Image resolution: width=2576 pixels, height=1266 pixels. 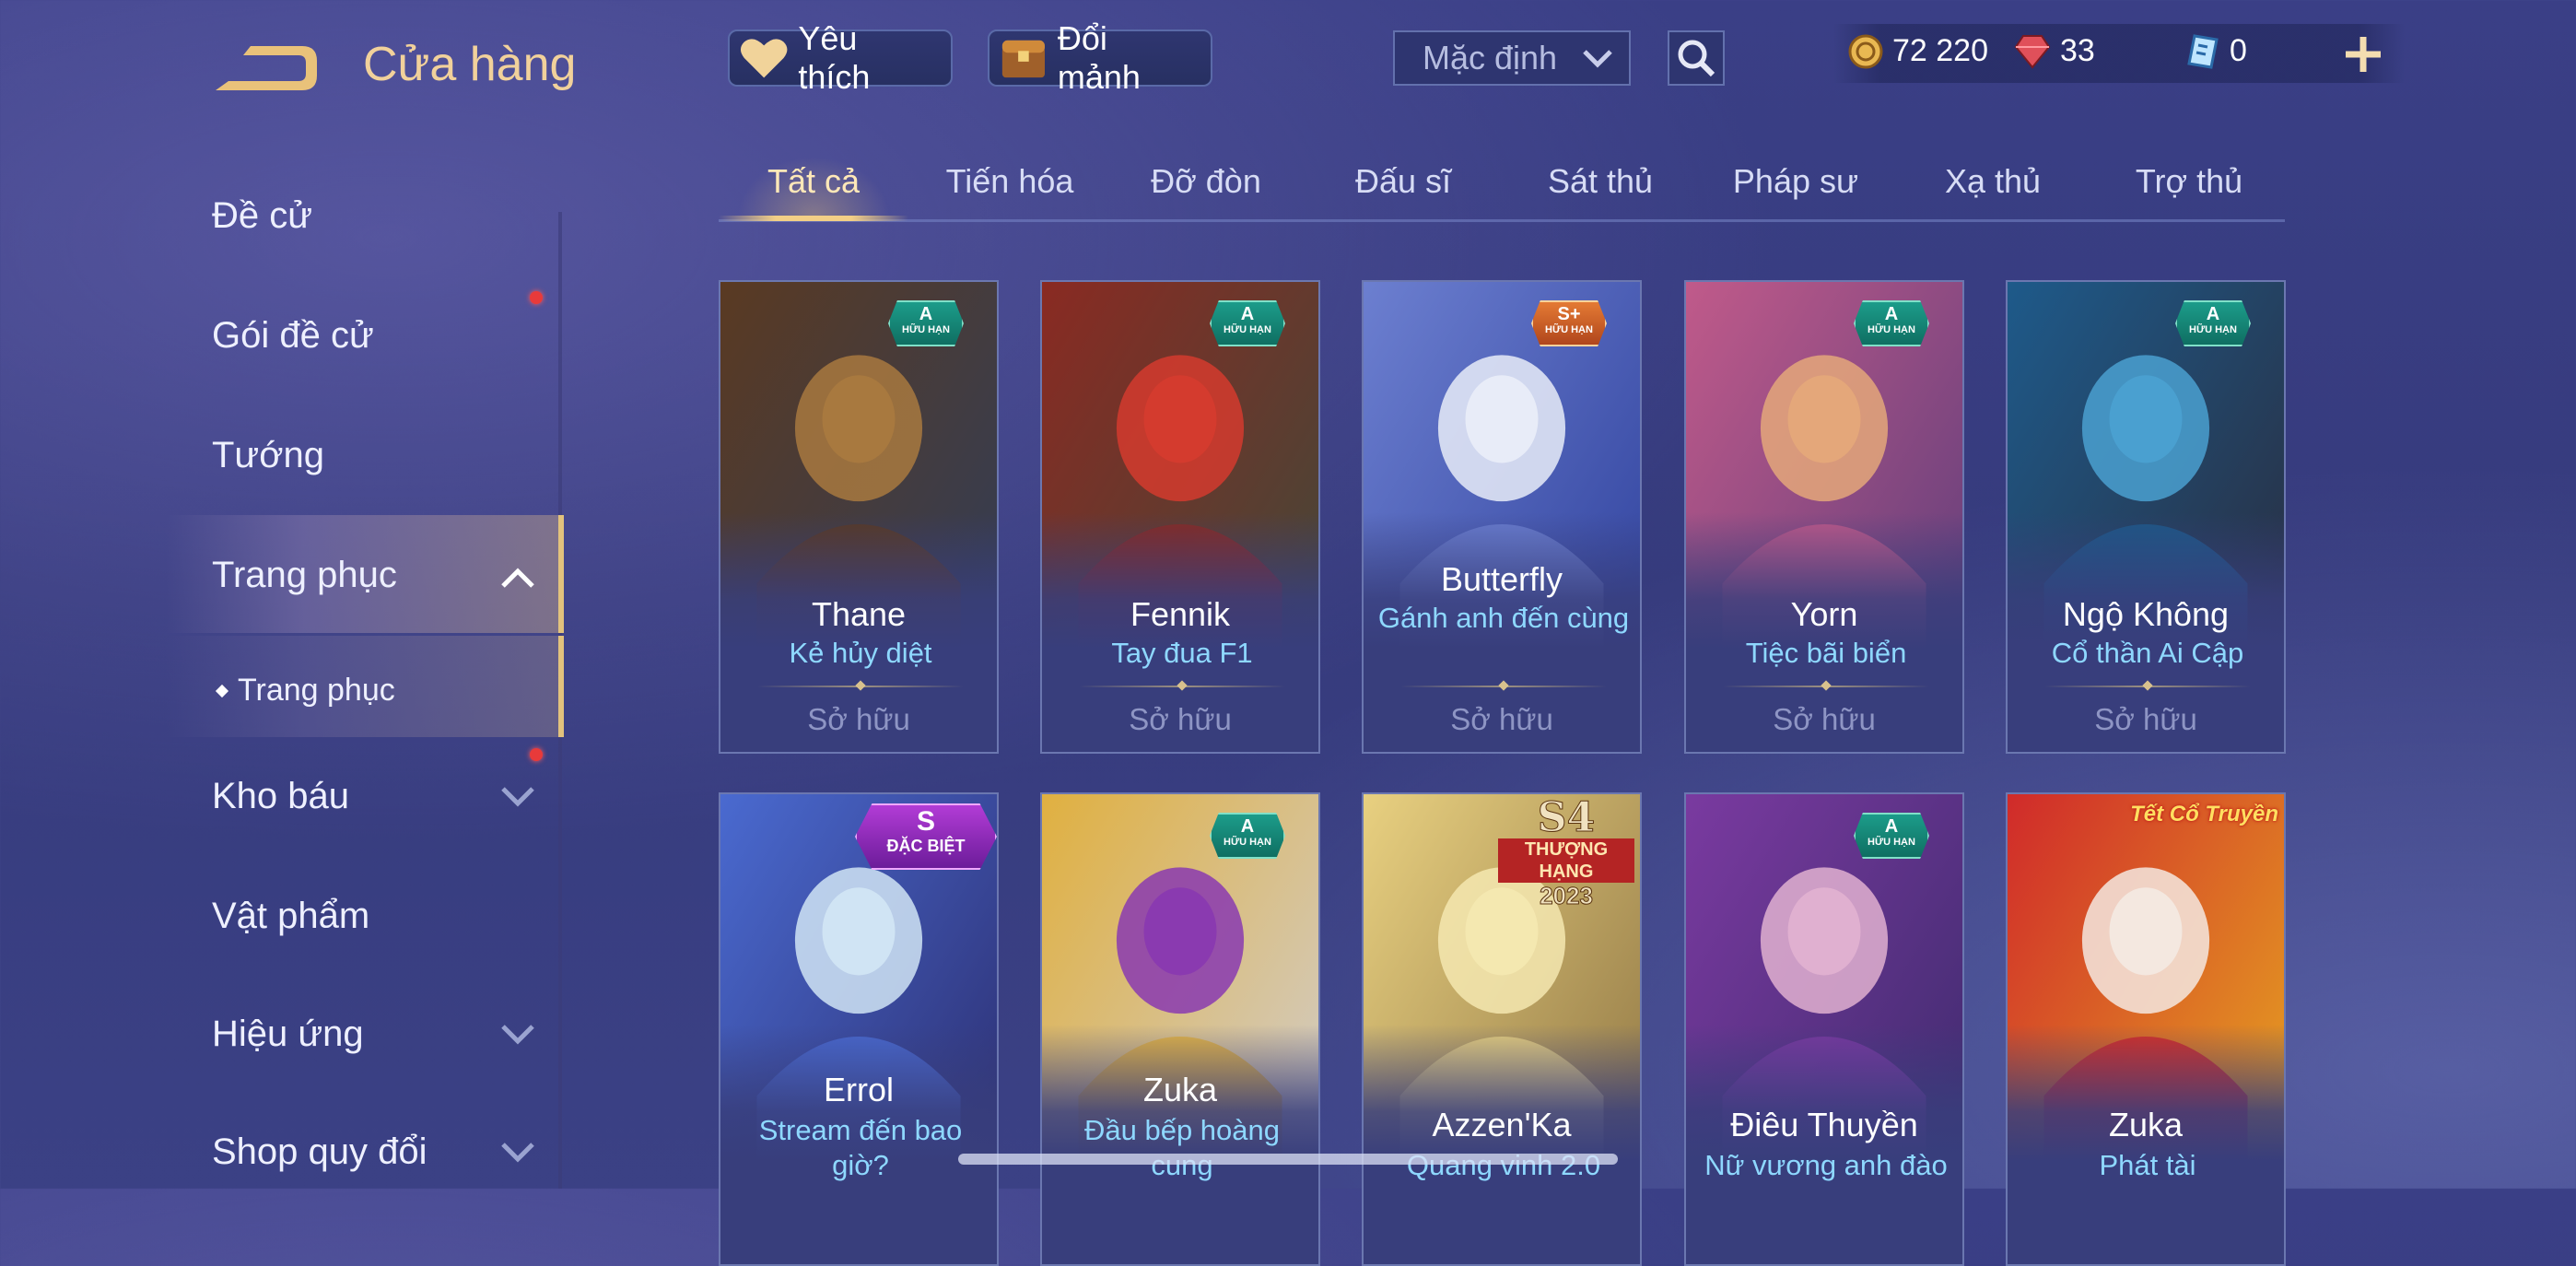 What do you see at coordinates (926, 846) in the screenshot?
I see `badge-label: ĐẶC BIỆT` at bounding box center [926, 846].